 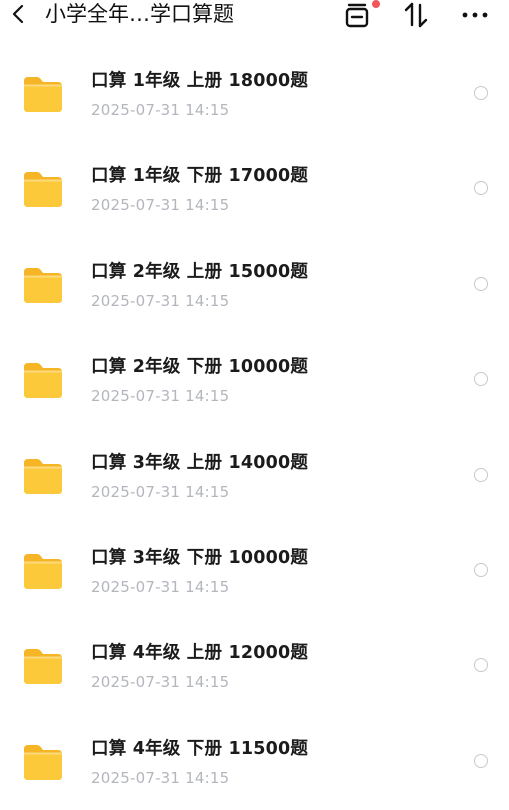 I want to click on file-list-item: 口算 3年级 下册 10000题 2025-07-31 14:15, so click(x=254, y=571).